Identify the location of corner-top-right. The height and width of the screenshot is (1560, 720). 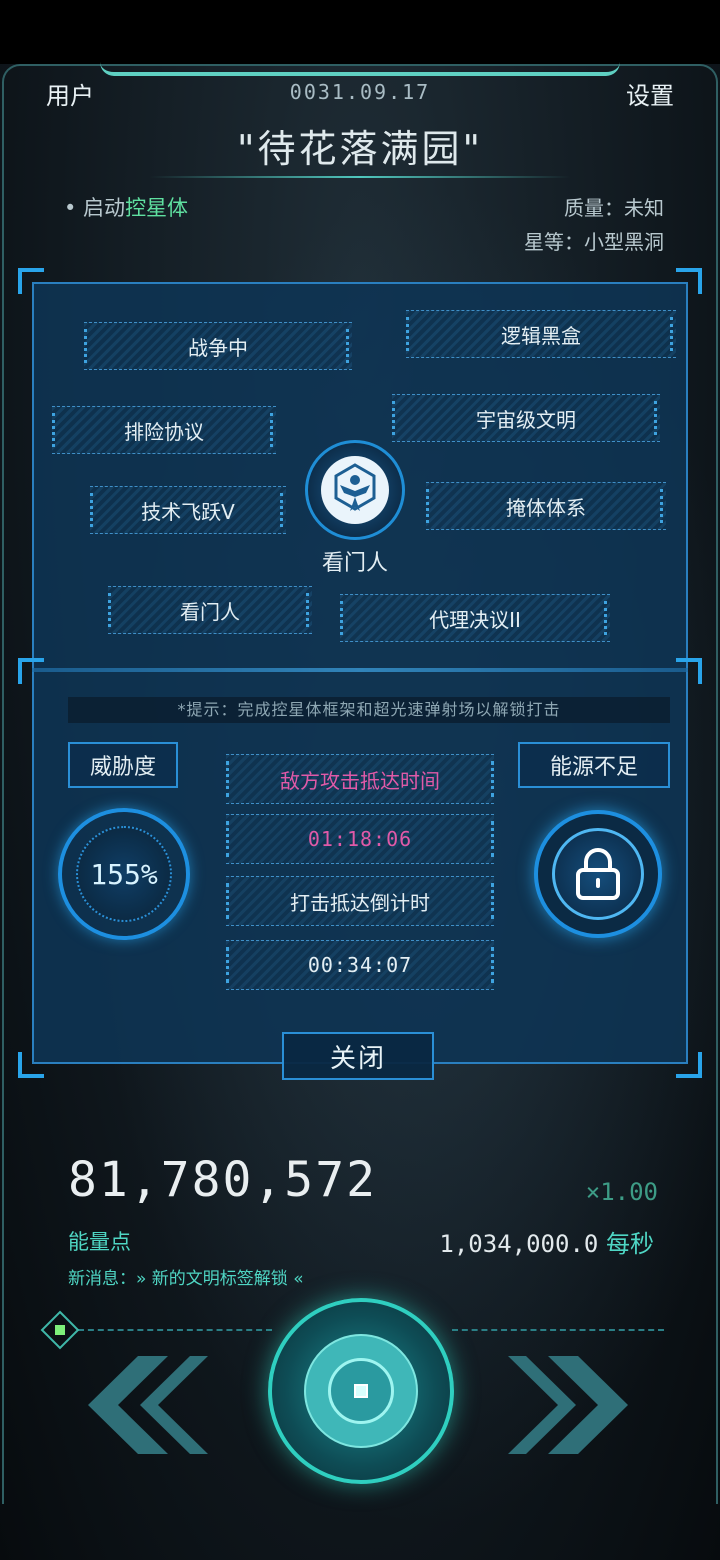
(689, 281).